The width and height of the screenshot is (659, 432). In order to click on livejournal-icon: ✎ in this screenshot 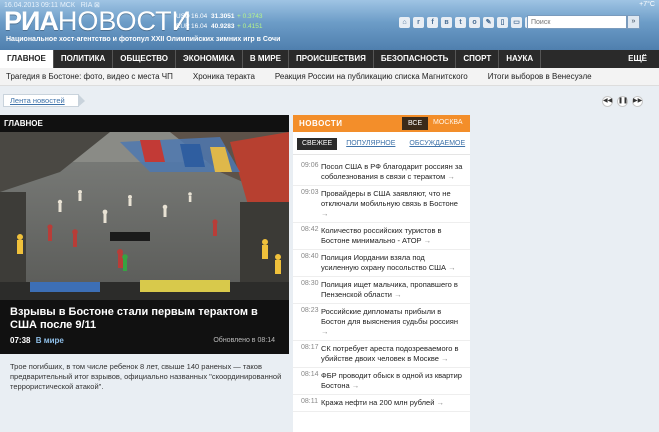, I will do `click(488, 22)`.